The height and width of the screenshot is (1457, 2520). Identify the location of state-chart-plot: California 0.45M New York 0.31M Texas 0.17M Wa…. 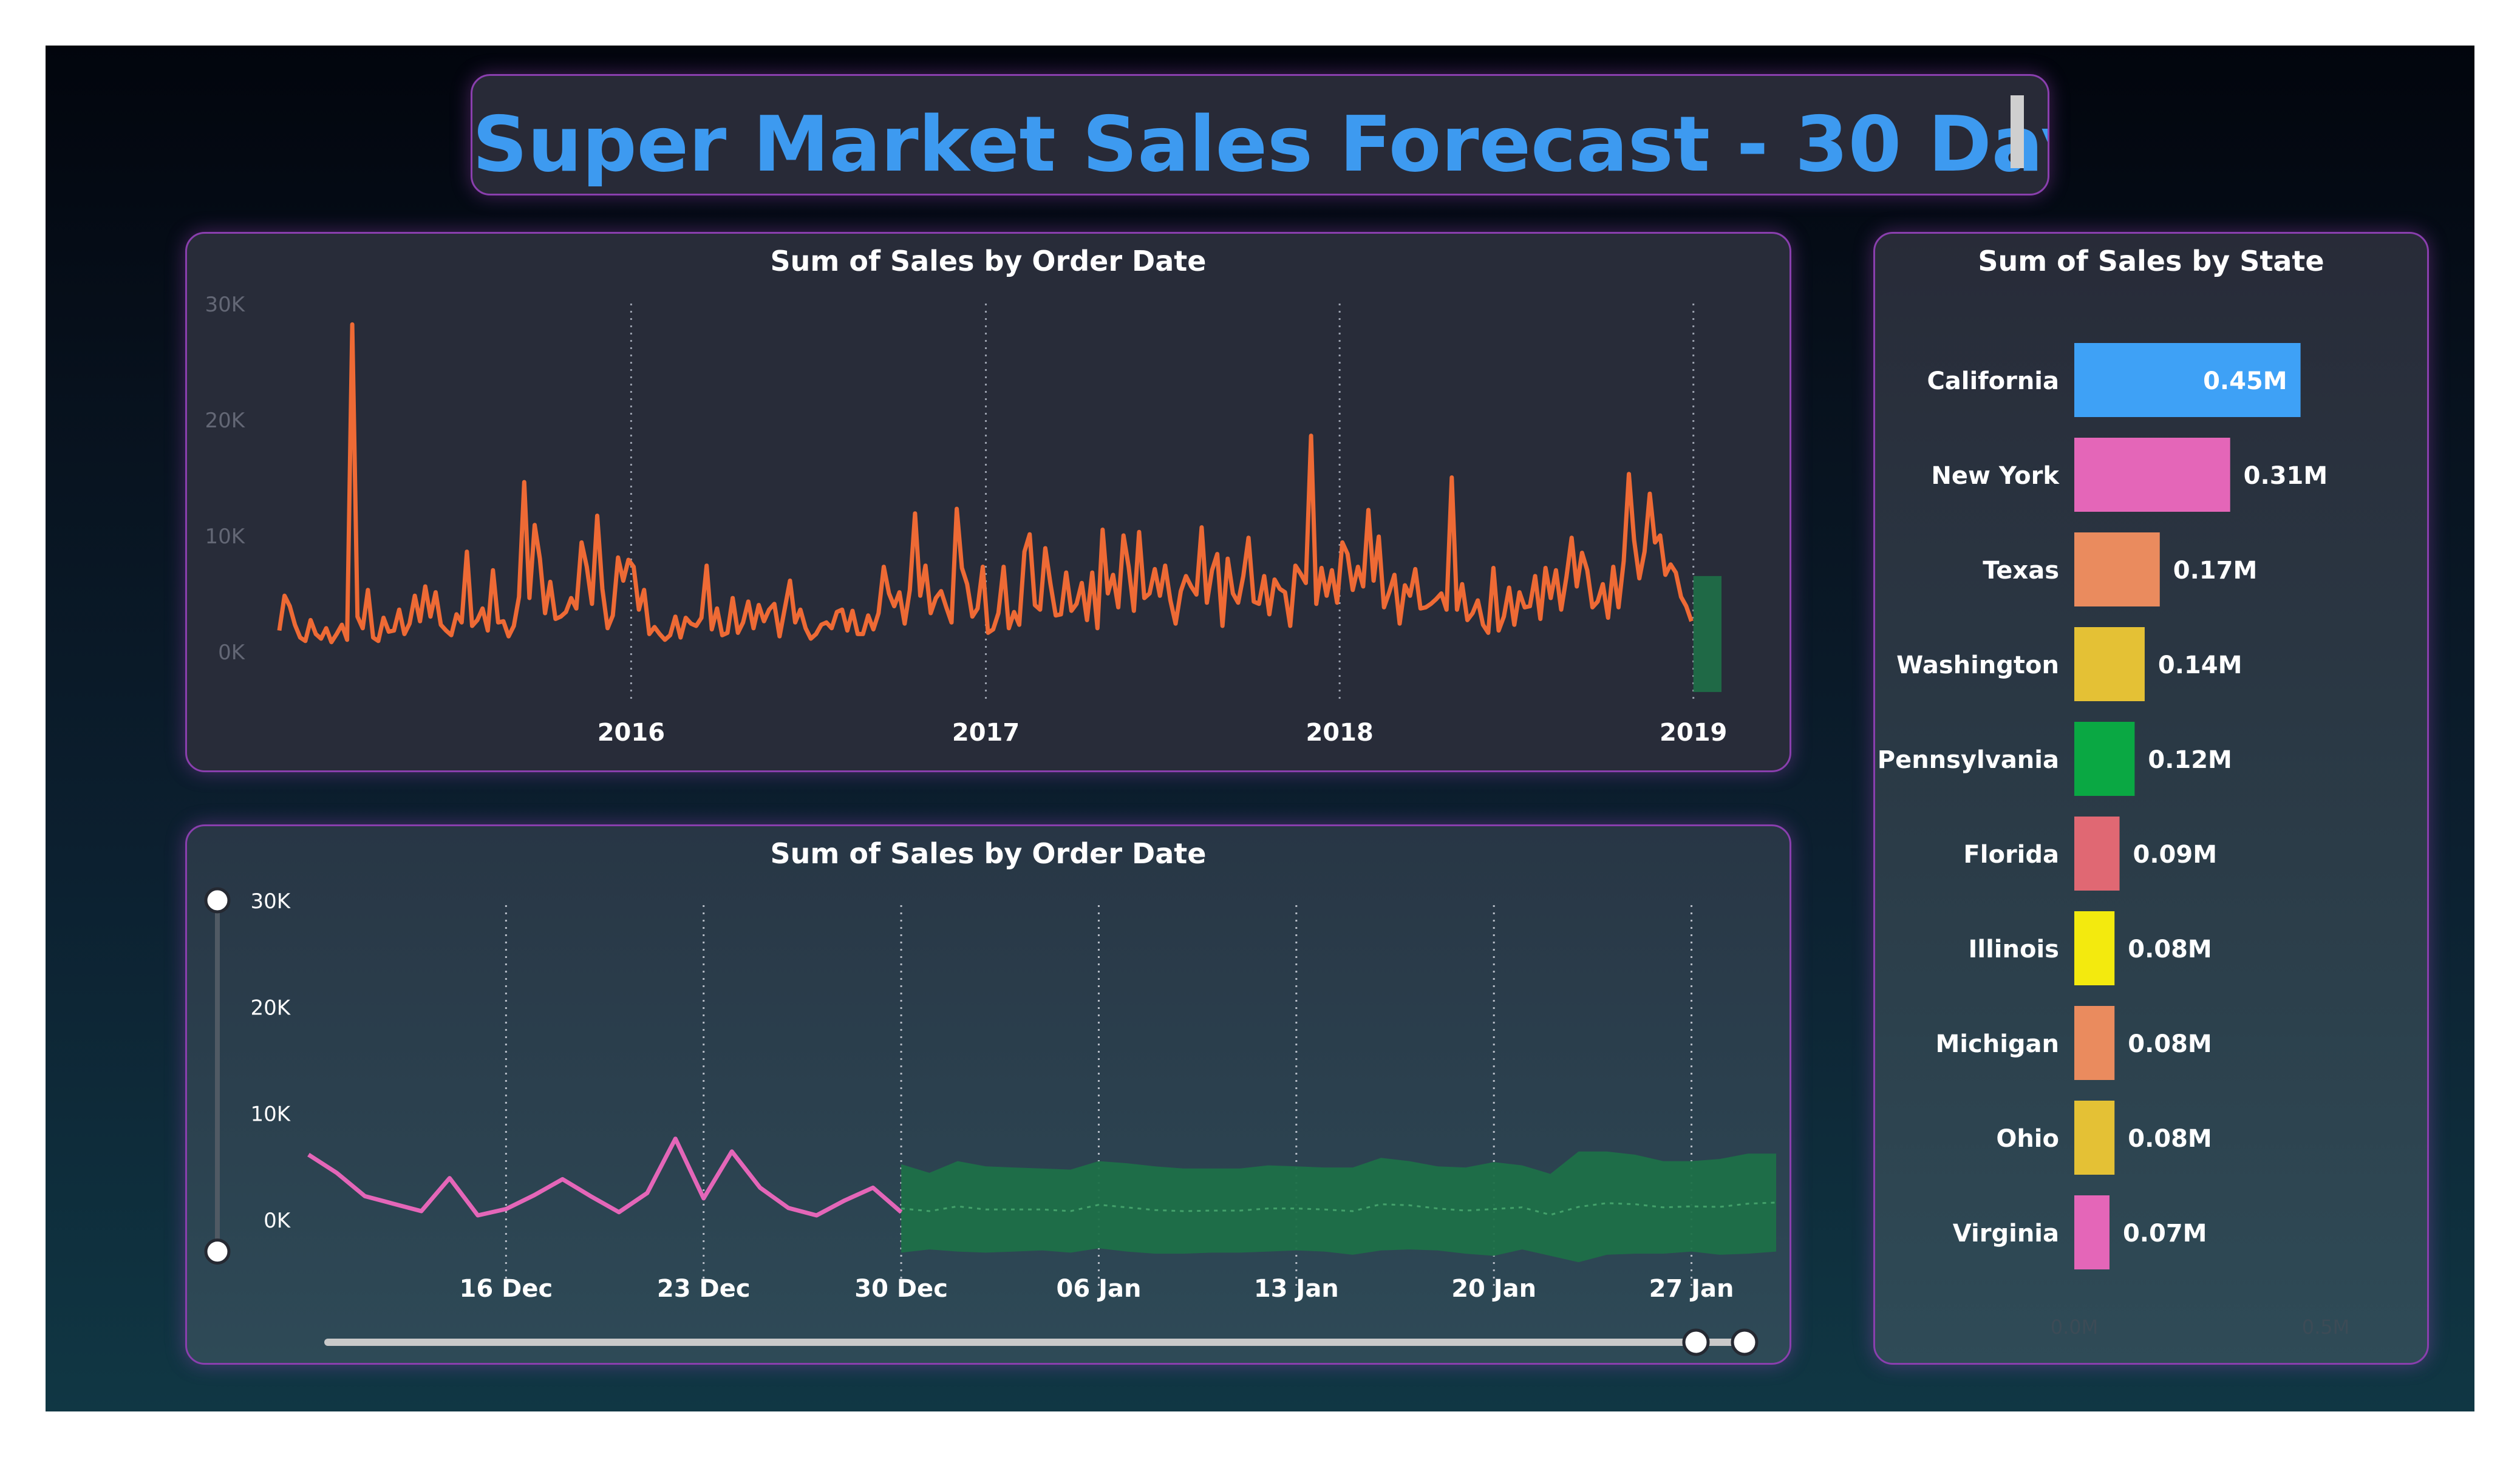
(2114, 841).